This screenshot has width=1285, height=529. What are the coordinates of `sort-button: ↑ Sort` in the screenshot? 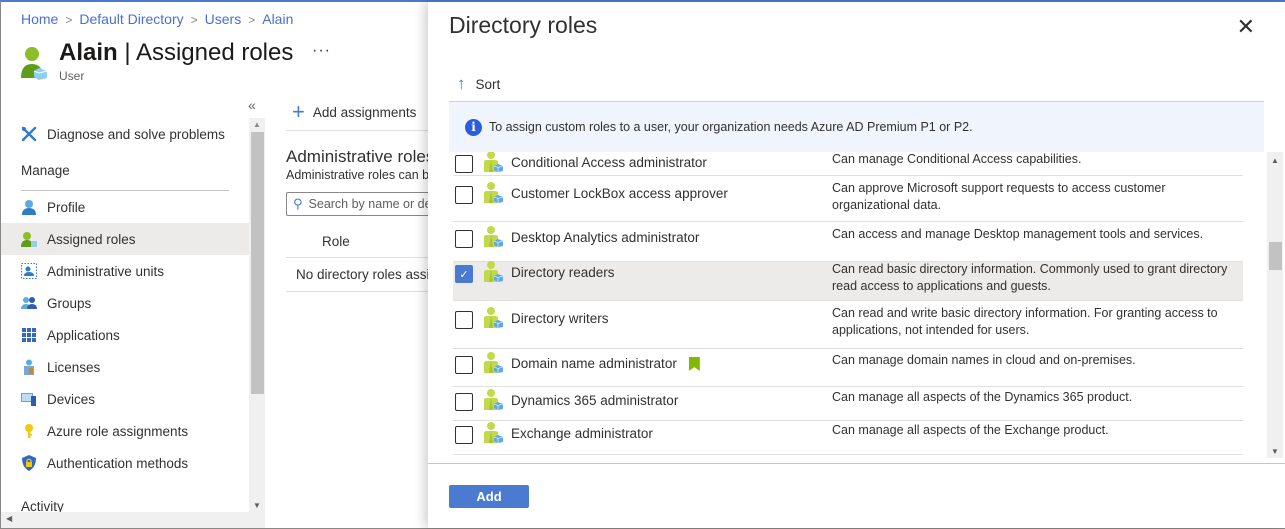 It's located at (478, 84).